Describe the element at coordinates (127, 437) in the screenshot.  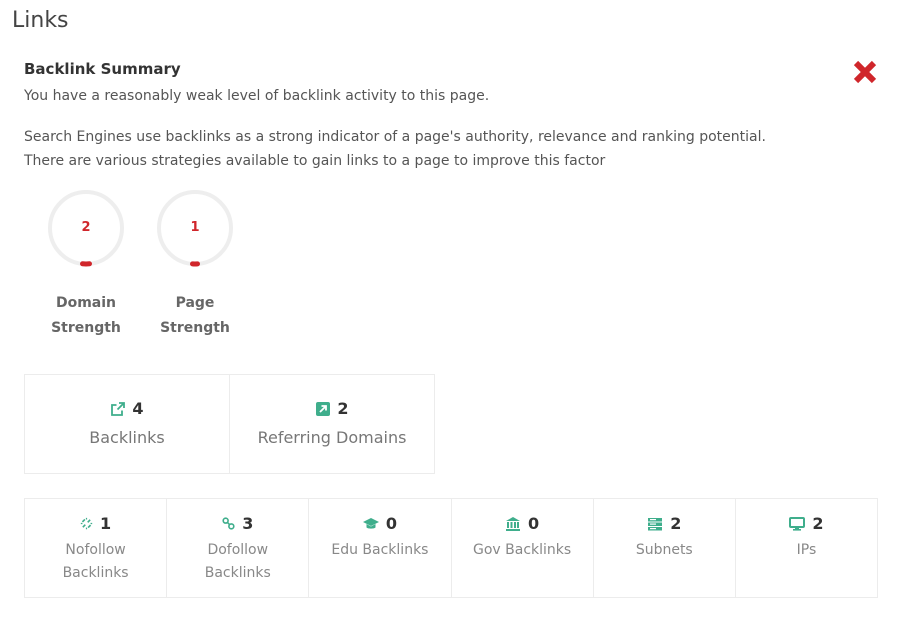
I see `backlinks-label: Backlinks` at that location.